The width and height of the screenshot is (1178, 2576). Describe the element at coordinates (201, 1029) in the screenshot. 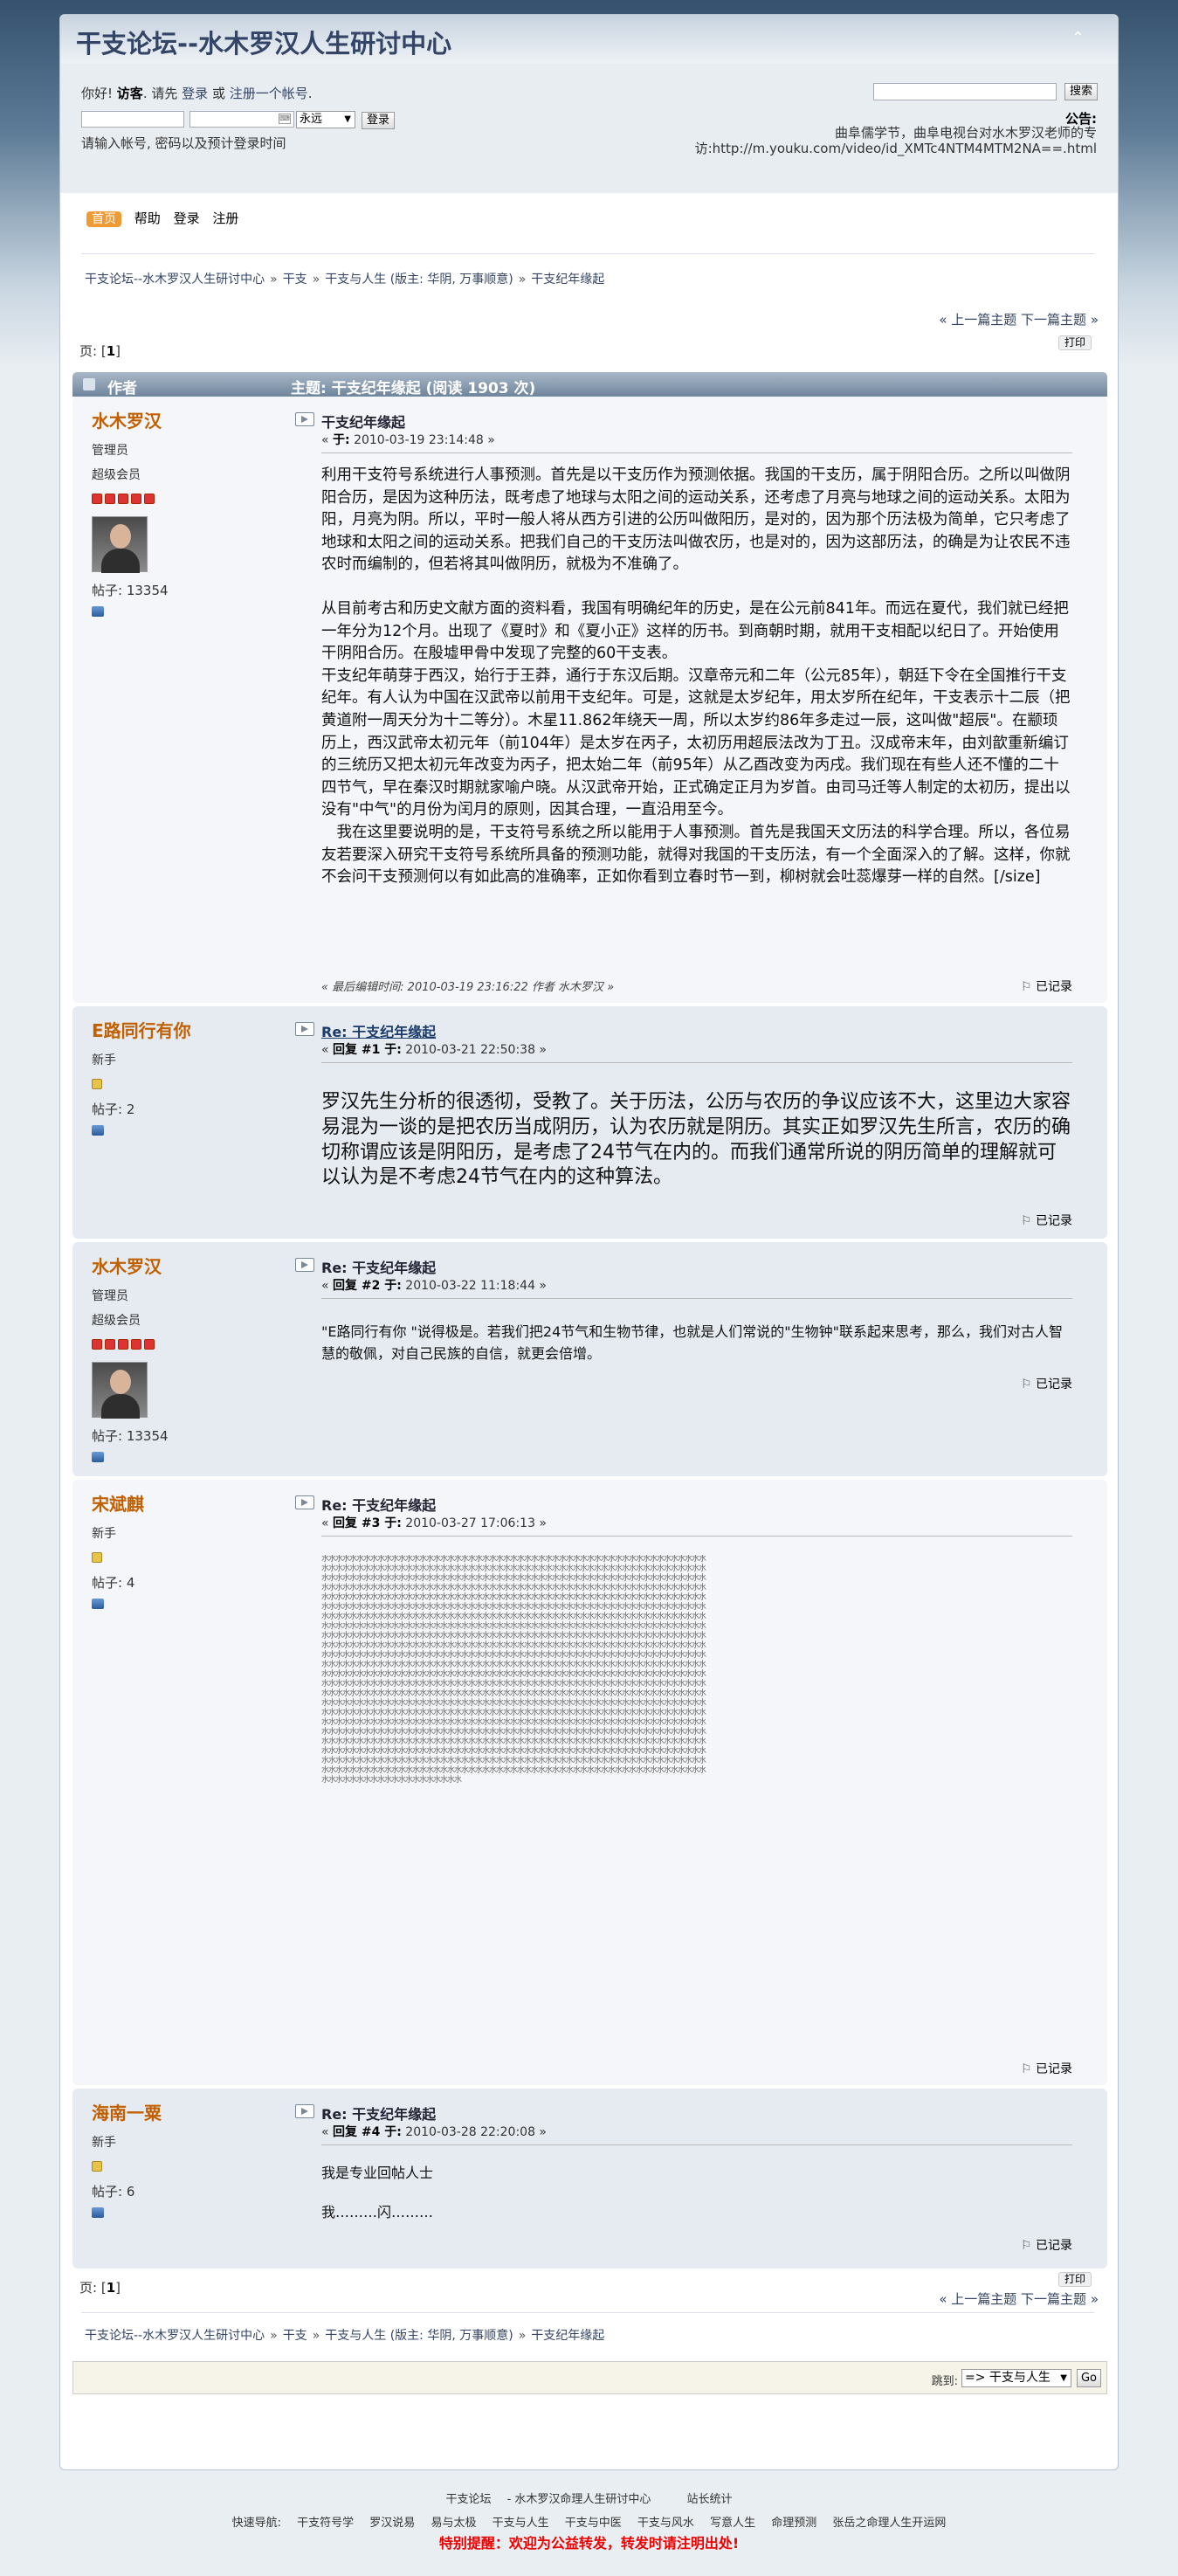

I see `poster-name: E路同行有你` at that location.